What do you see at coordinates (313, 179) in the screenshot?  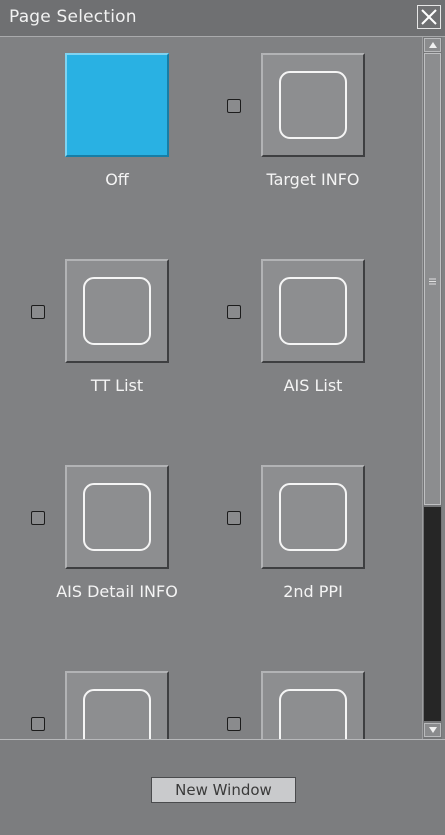 I see `page-label: Target INFO` at bounding box center [313, 179].